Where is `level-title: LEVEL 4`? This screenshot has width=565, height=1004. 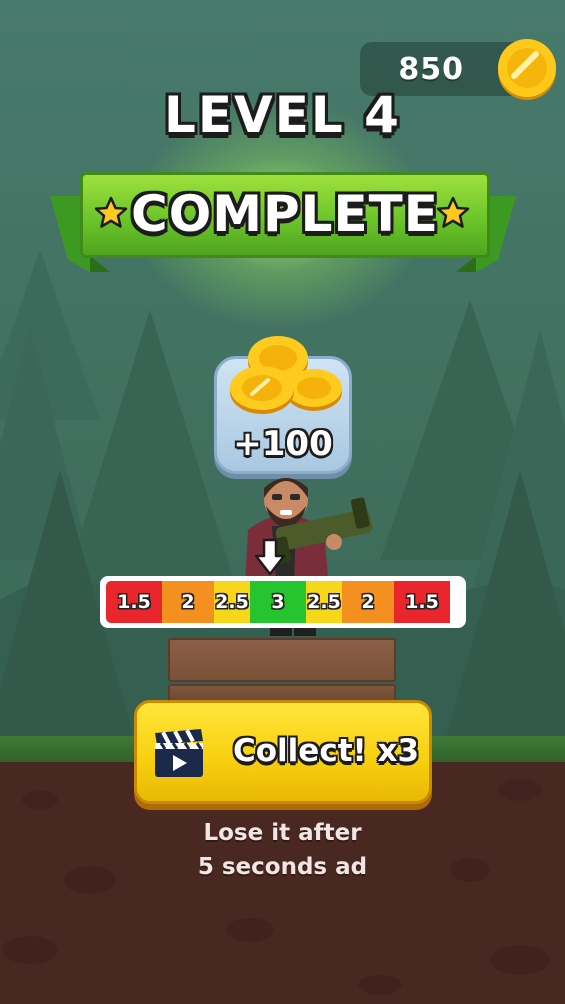
level-title: LEVEL 4 is located at coordinates (282, 115).